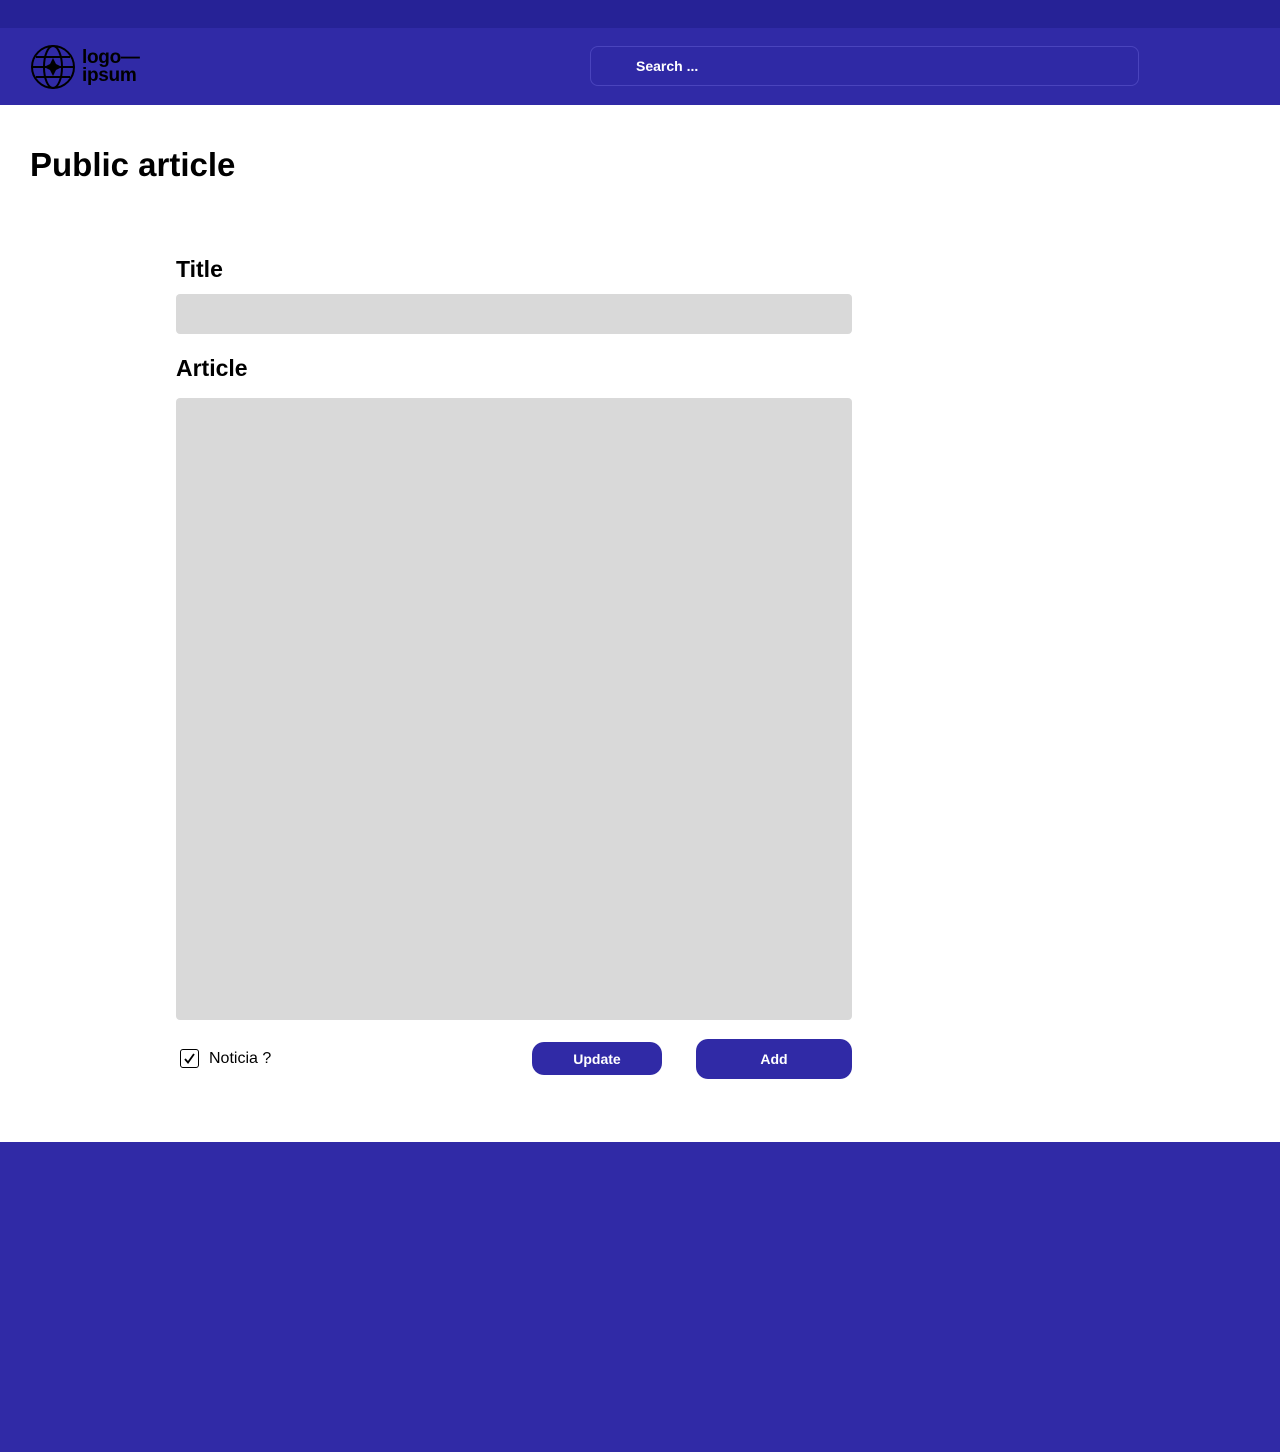 This screenshot has width=1280, height=1452. I want to click on noticia-label: Noticia ?, so click(240, 1058).